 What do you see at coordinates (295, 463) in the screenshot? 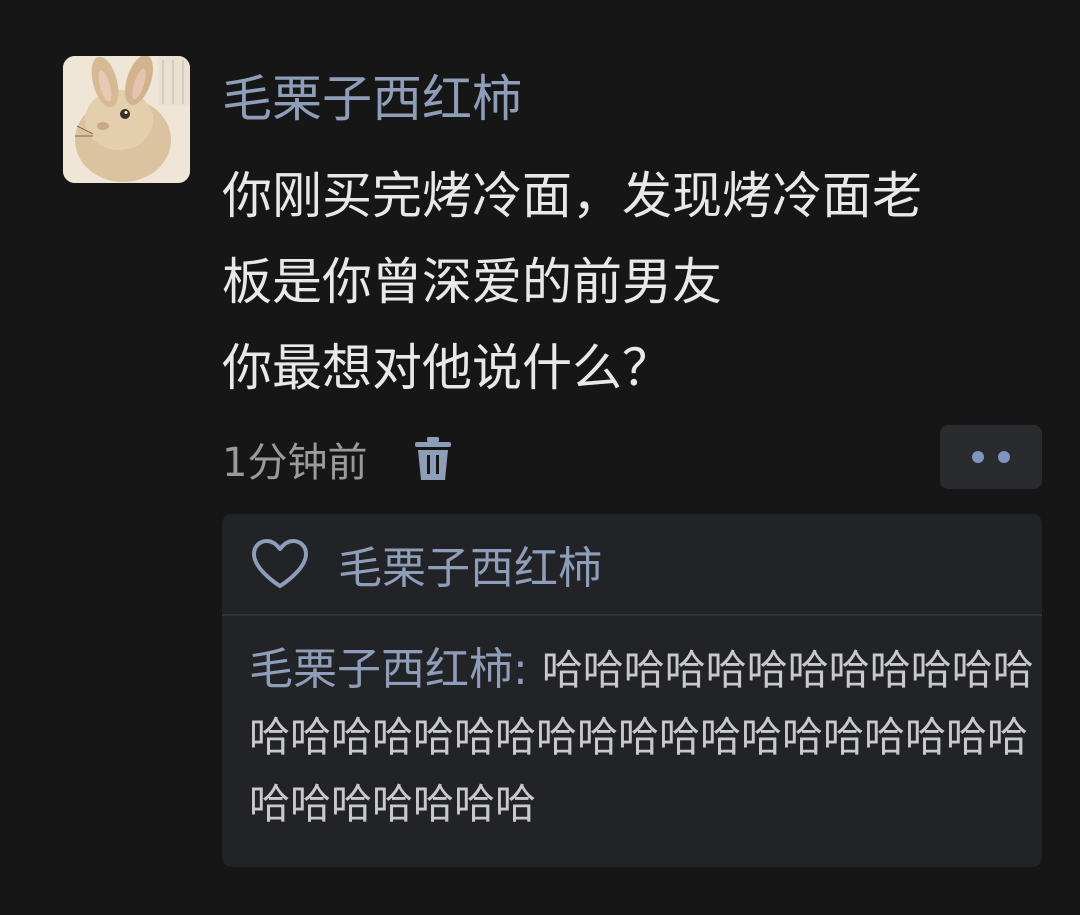
I see `post-timestamp: 1分钟前` at bounding box center [295, 463].